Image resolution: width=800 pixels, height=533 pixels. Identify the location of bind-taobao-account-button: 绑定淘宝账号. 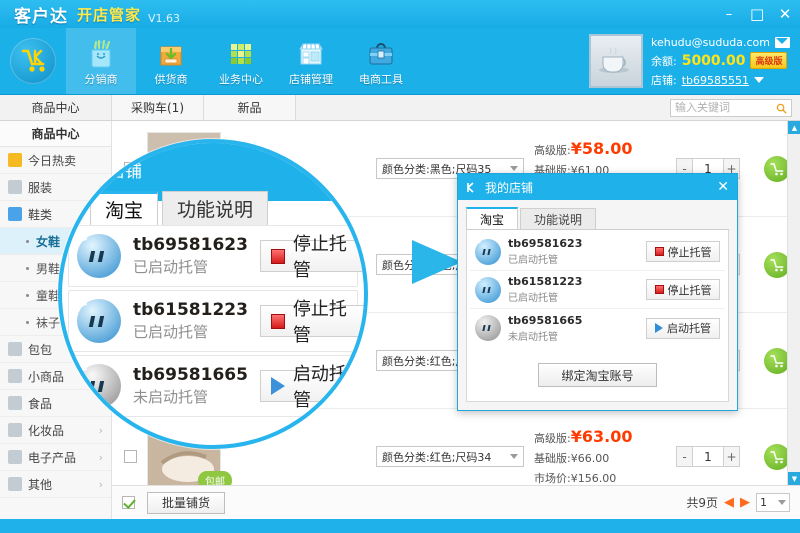
(597, 375).